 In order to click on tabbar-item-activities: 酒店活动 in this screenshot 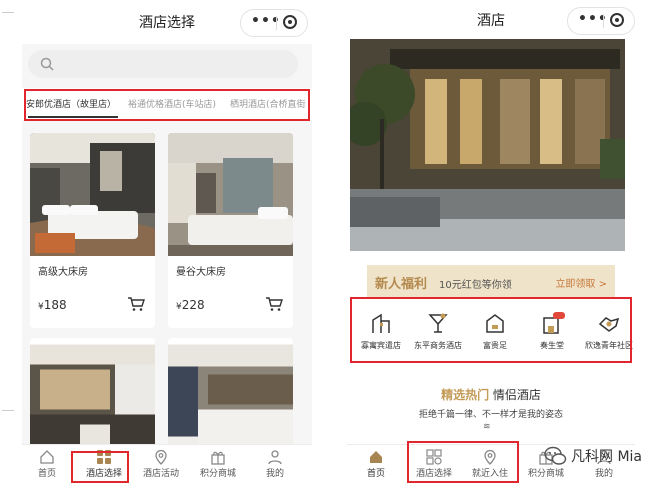, I will do `click(161, 464)`.